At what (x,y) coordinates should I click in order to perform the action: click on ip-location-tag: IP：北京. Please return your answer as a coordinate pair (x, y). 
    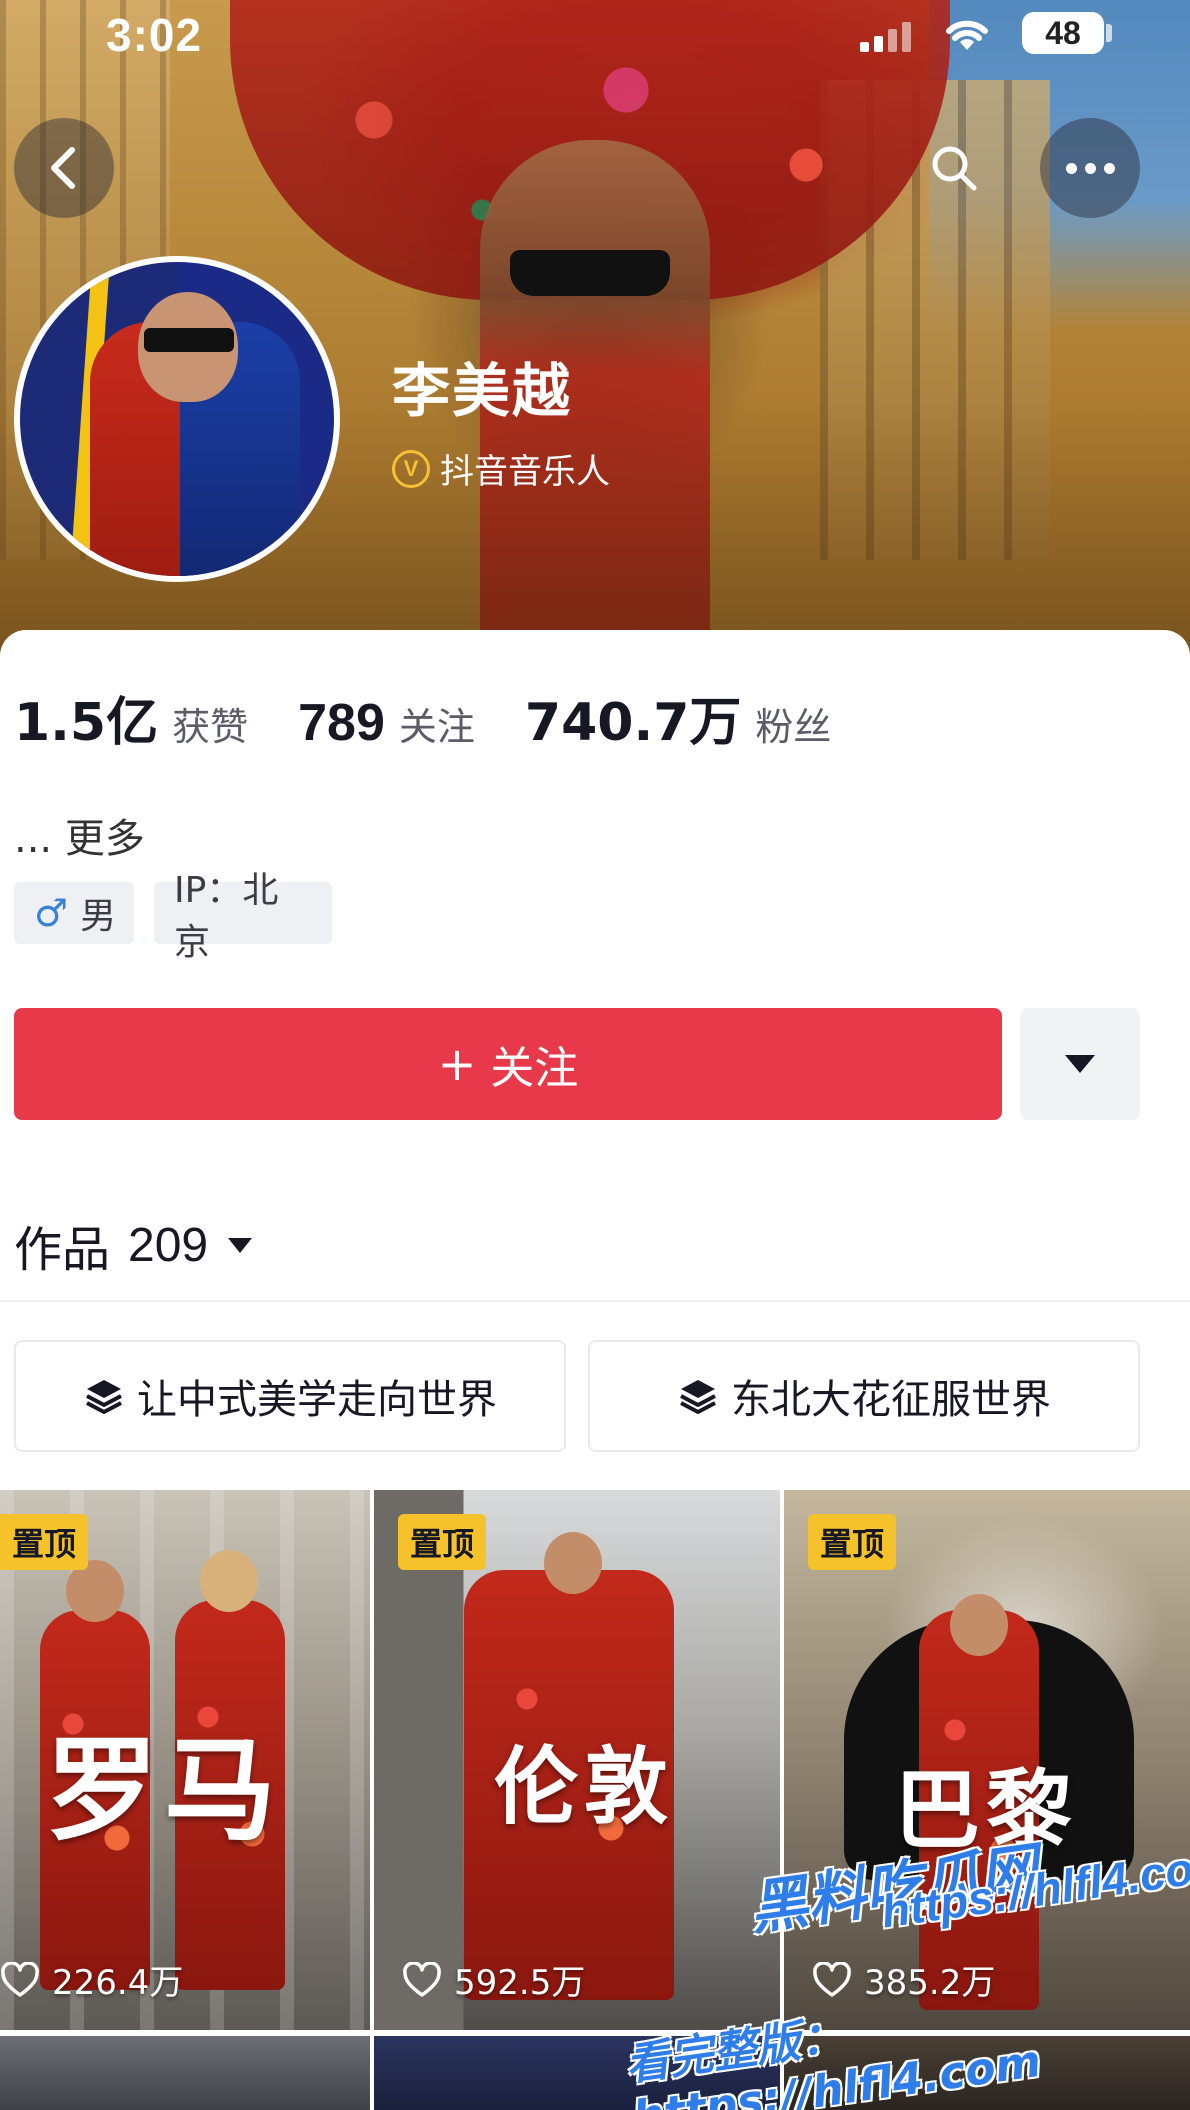
    Looking at the image, I should click on (243, 916).